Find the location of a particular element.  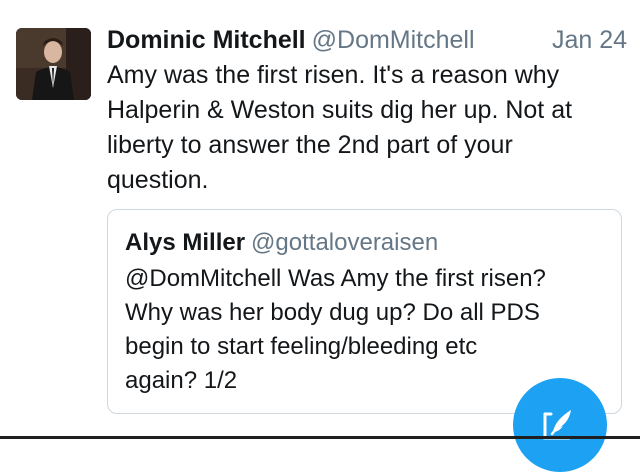

tweet-header: Dominic Mitchell @DomMitchell Jan 24 is located at coordinates (367, 40).